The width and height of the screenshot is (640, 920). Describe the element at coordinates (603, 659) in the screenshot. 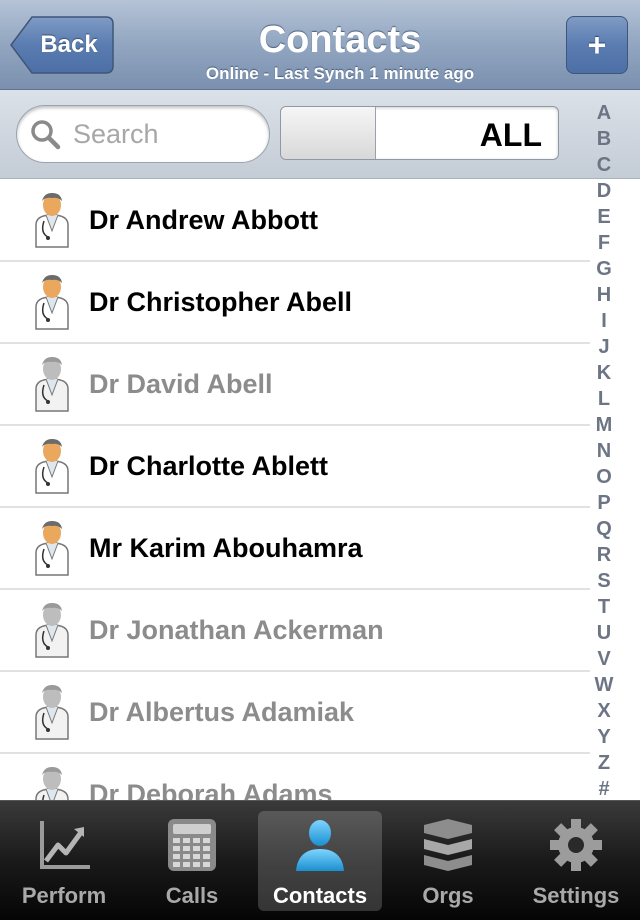

I see `index-letter: V` at that location.